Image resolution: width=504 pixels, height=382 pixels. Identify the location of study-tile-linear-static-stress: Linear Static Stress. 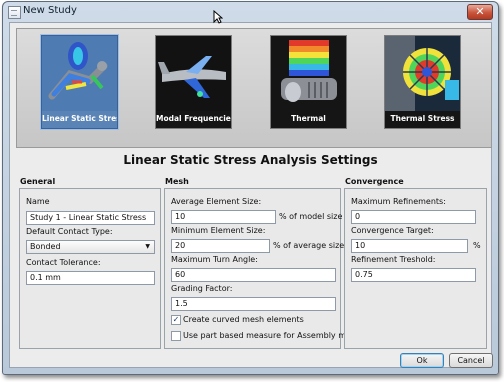
(79, 82).